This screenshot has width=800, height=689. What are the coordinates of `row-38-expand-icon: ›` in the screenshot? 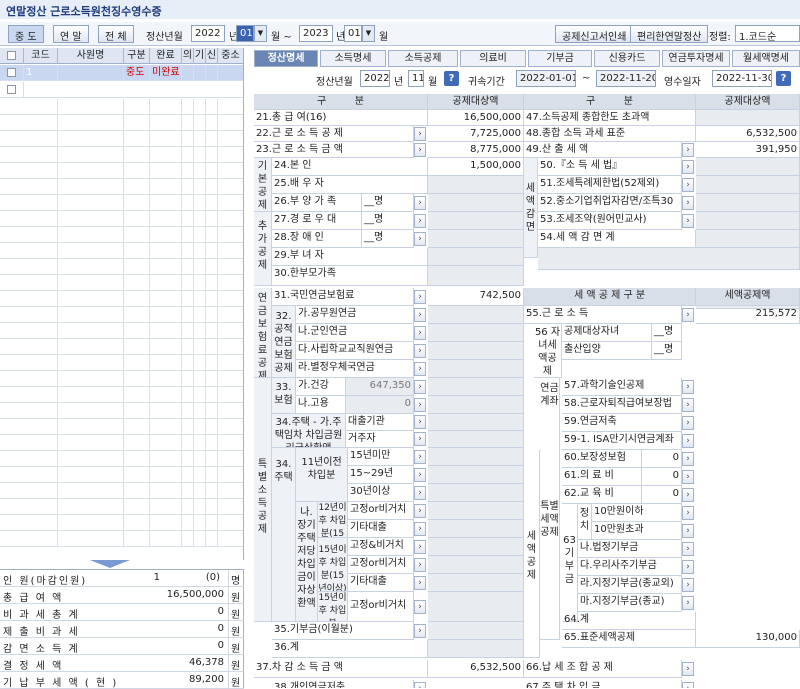 It's located at (420, 685).